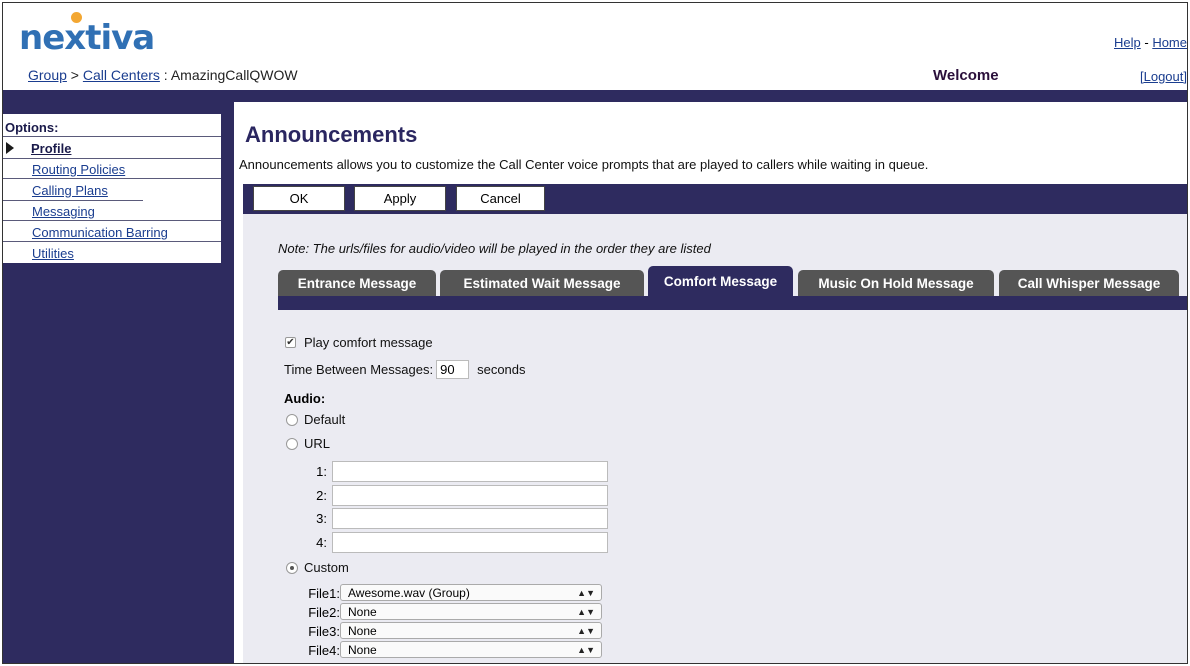 The width and height of the screenshot is (1190, 666). I want to click on breadcrumb: Group > Call Centers : AmazingCallQWOW, so click(163, 75).